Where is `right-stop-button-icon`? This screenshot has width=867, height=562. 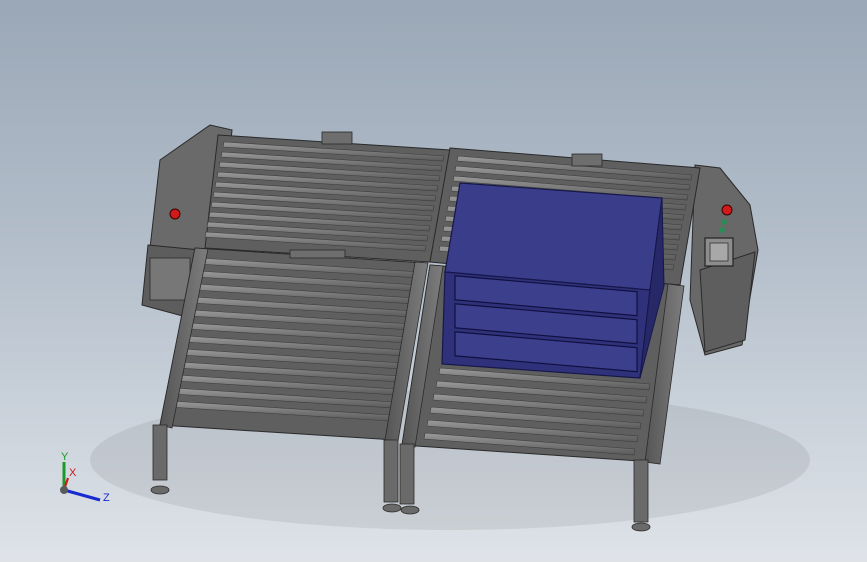 right-stop-button-icon is located at coordinates (727, 210).